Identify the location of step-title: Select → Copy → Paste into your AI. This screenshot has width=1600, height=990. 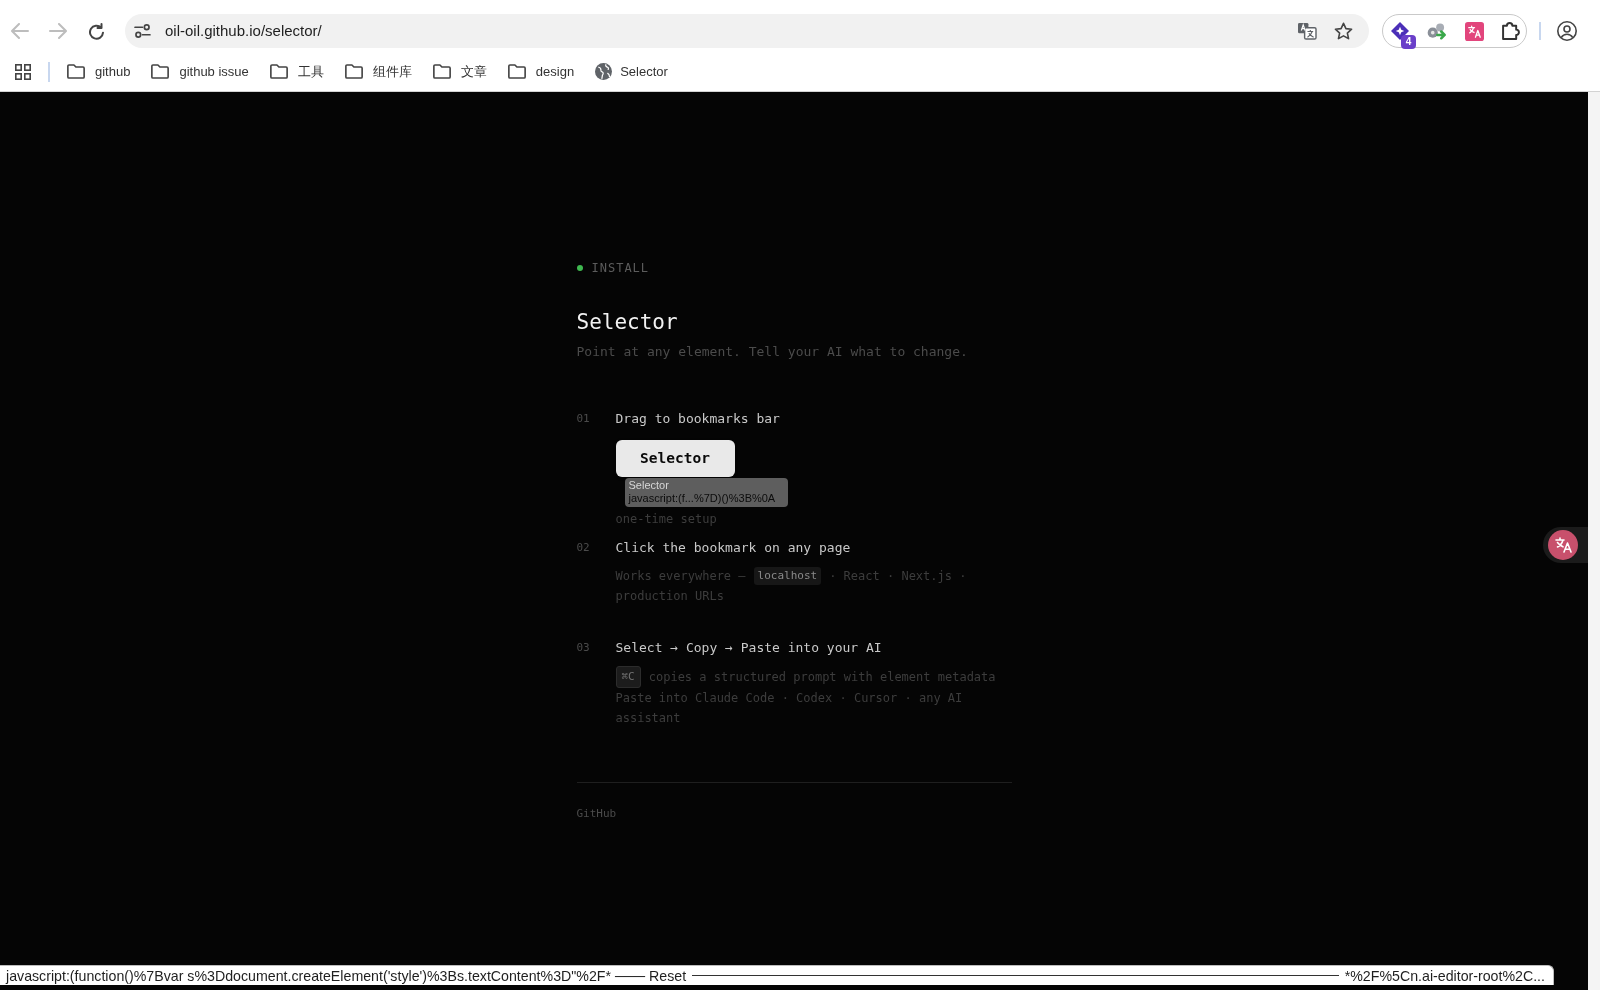
(749, 648).